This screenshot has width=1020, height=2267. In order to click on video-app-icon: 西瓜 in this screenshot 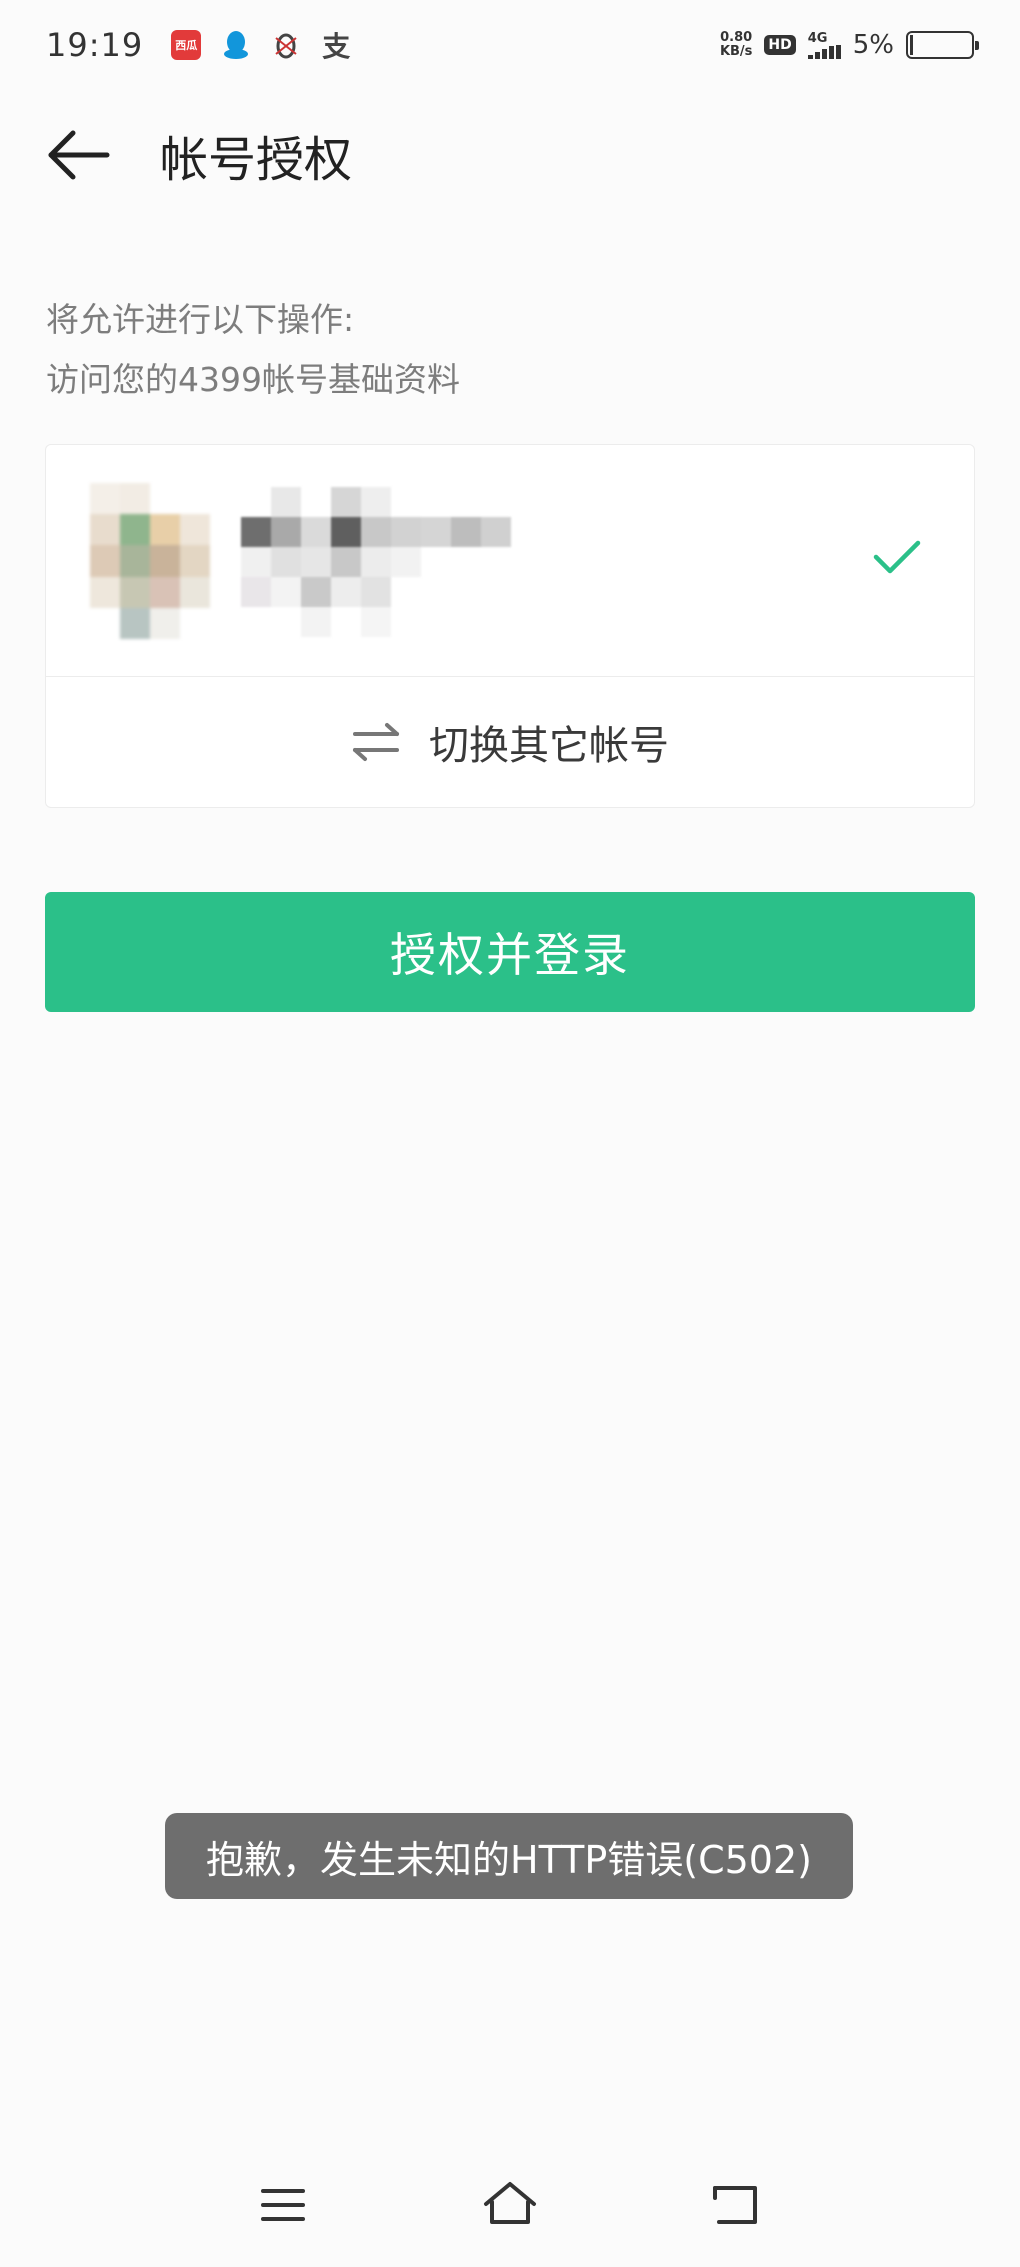, I will do `click(186, 45)`.